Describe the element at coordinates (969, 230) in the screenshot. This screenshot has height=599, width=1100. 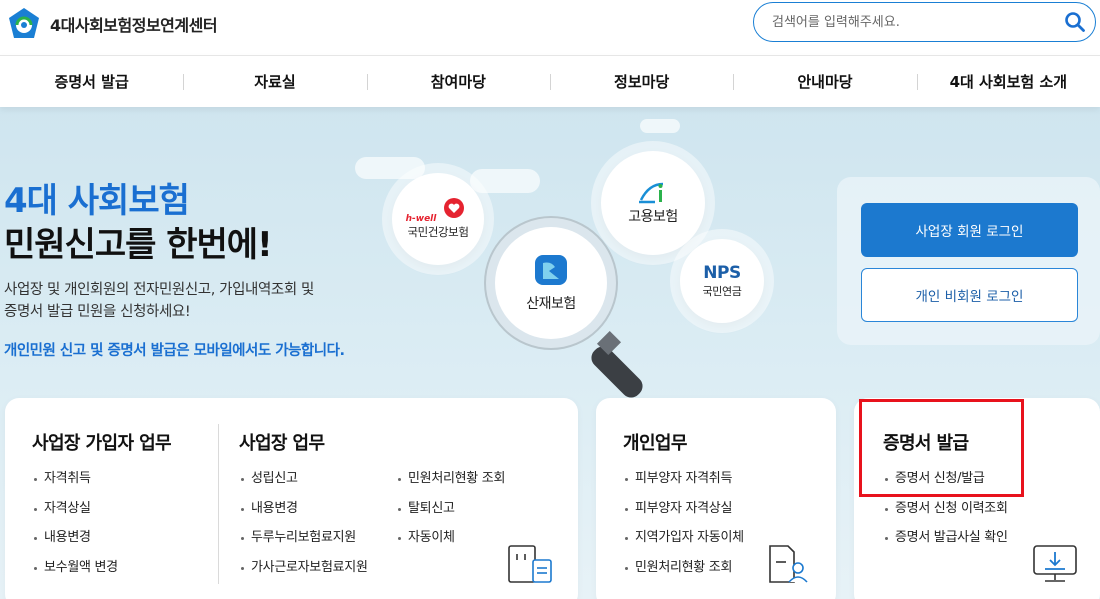
I see `business-login-button: 사업장 회원 로그인` at that location.